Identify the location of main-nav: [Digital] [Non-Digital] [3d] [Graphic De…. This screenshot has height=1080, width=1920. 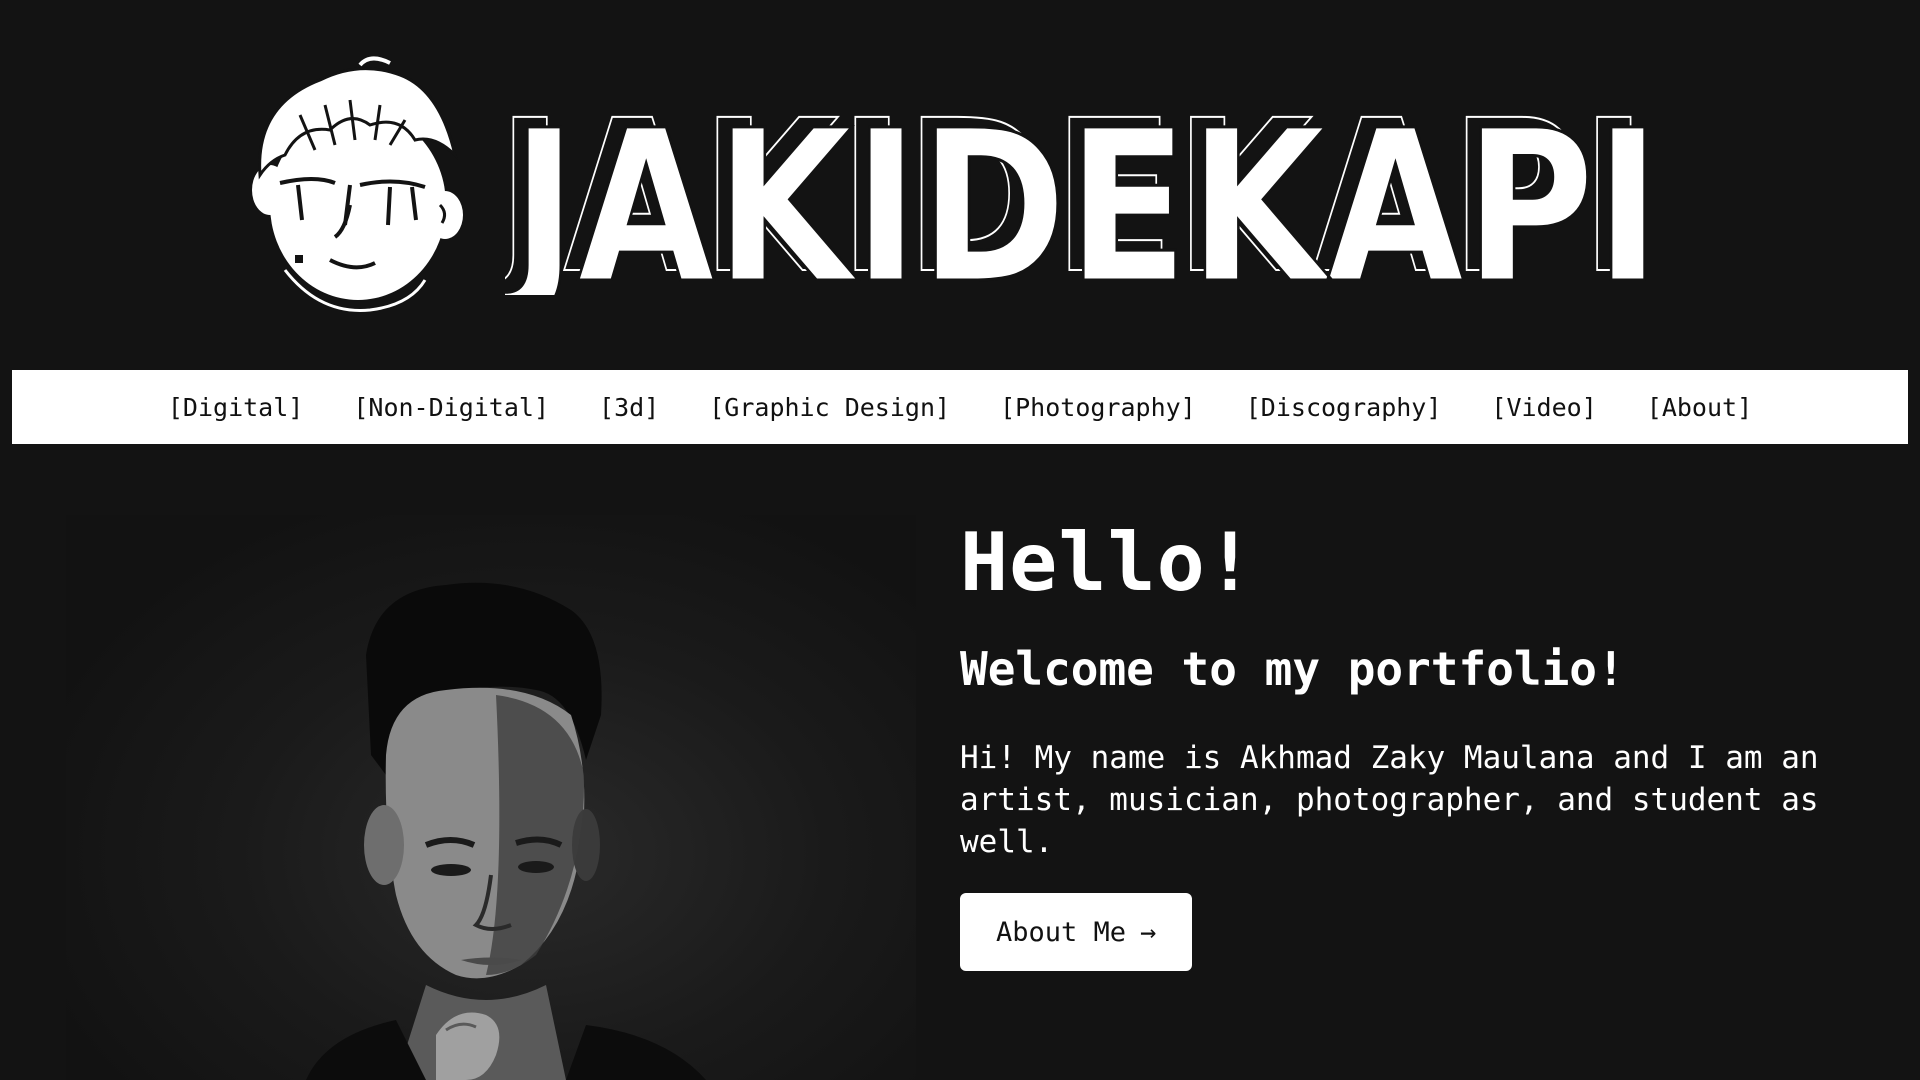
(960, 407).